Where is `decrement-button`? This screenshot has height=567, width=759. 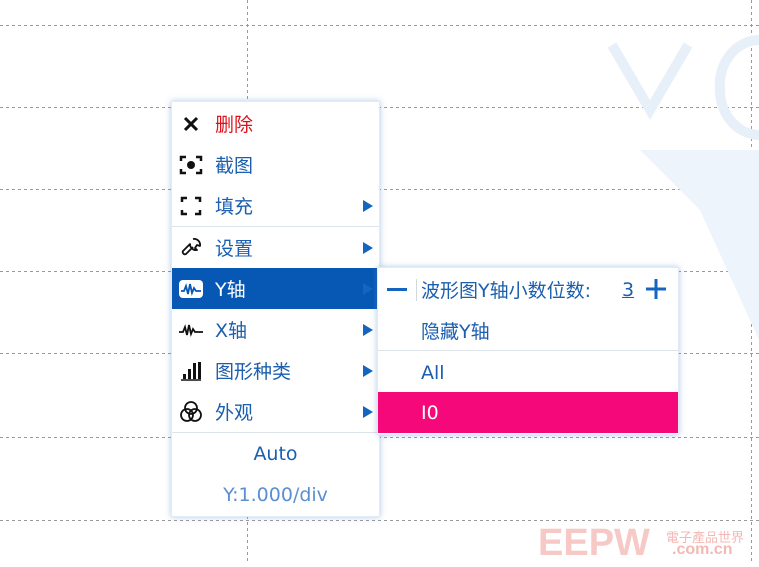 decrement-button is located at coordinates (397, 290).